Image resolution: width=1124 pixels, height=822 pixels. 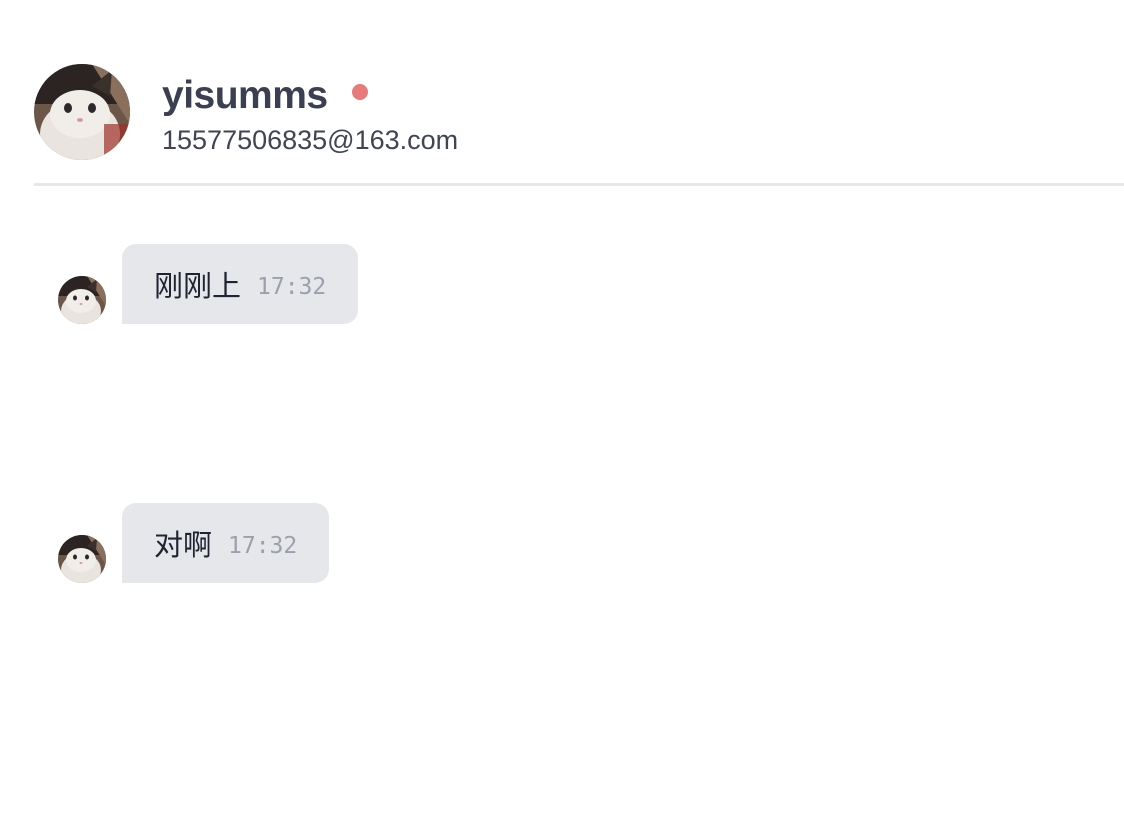 I want to click on message-bubble: 刚刚上 17:32, so click(x=240, y=284).